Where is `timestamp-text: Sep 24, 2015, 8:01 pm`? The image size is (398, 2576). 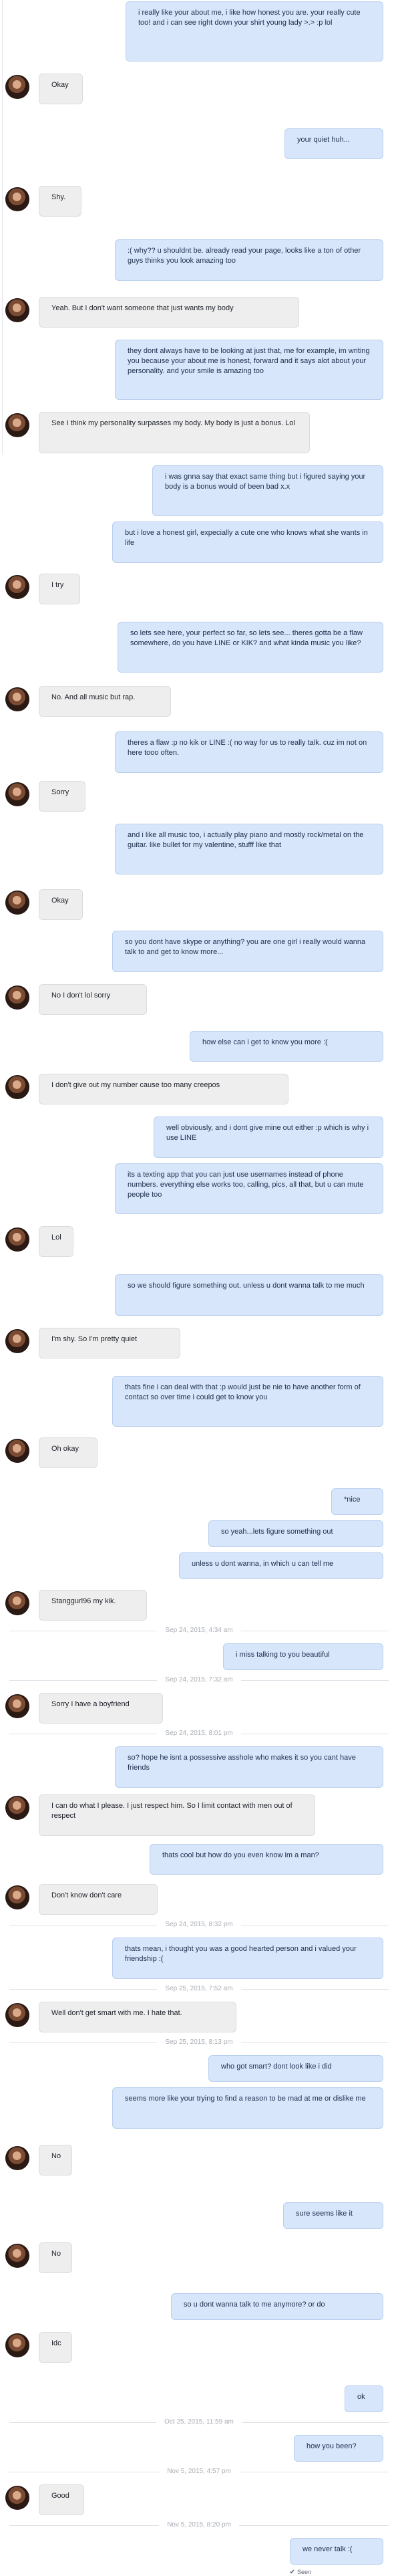
timestamp-text: Sep 24, 2015, 8:01 pm is located at coordinates (199, 1733).